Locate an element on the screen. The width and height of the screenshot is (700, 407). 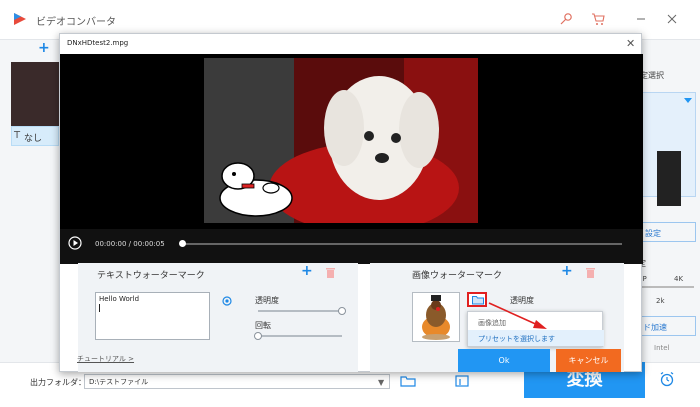
format-preview-box is located at coordinates (667, 149).